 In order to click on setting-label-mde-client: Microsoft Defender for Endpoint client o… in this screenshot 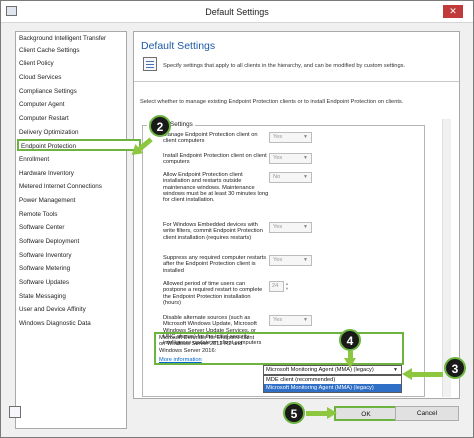, I will do `click(207, 344)`.